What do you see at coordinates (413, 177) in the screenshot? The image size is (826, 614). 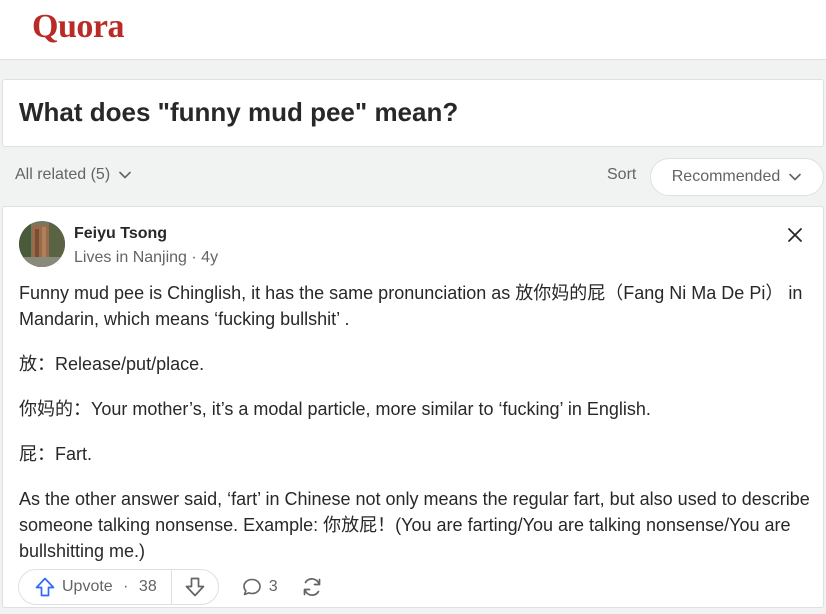 I see `filter-row: All related (5) Sort Recommended` at bounding box center [413, 177].